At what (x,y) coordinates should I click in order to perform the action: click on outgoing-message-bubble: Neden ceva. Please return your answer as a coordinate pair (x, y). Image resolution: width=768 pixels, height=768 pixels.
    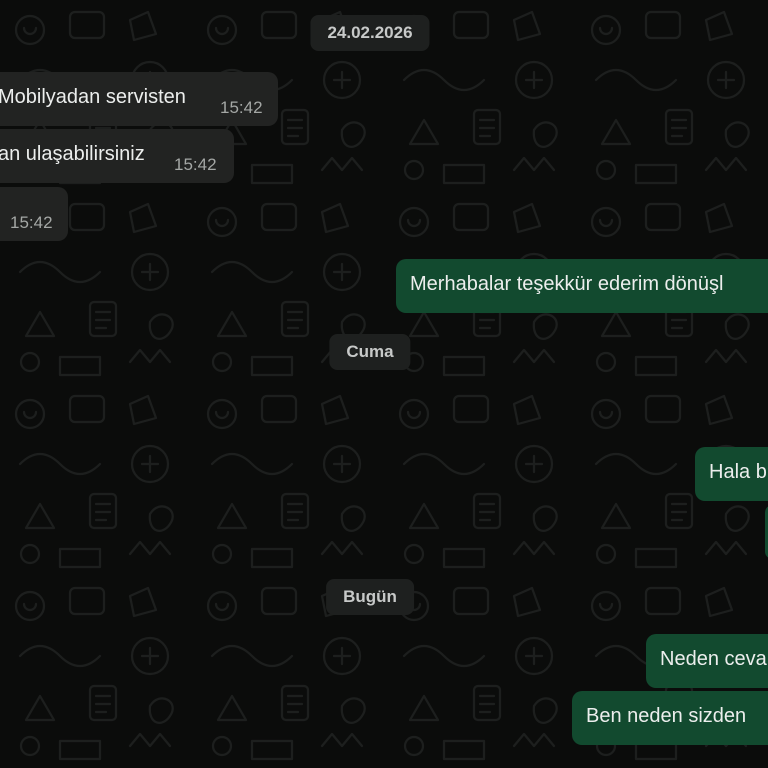
    Looking at the image, I should click on (707, 661).